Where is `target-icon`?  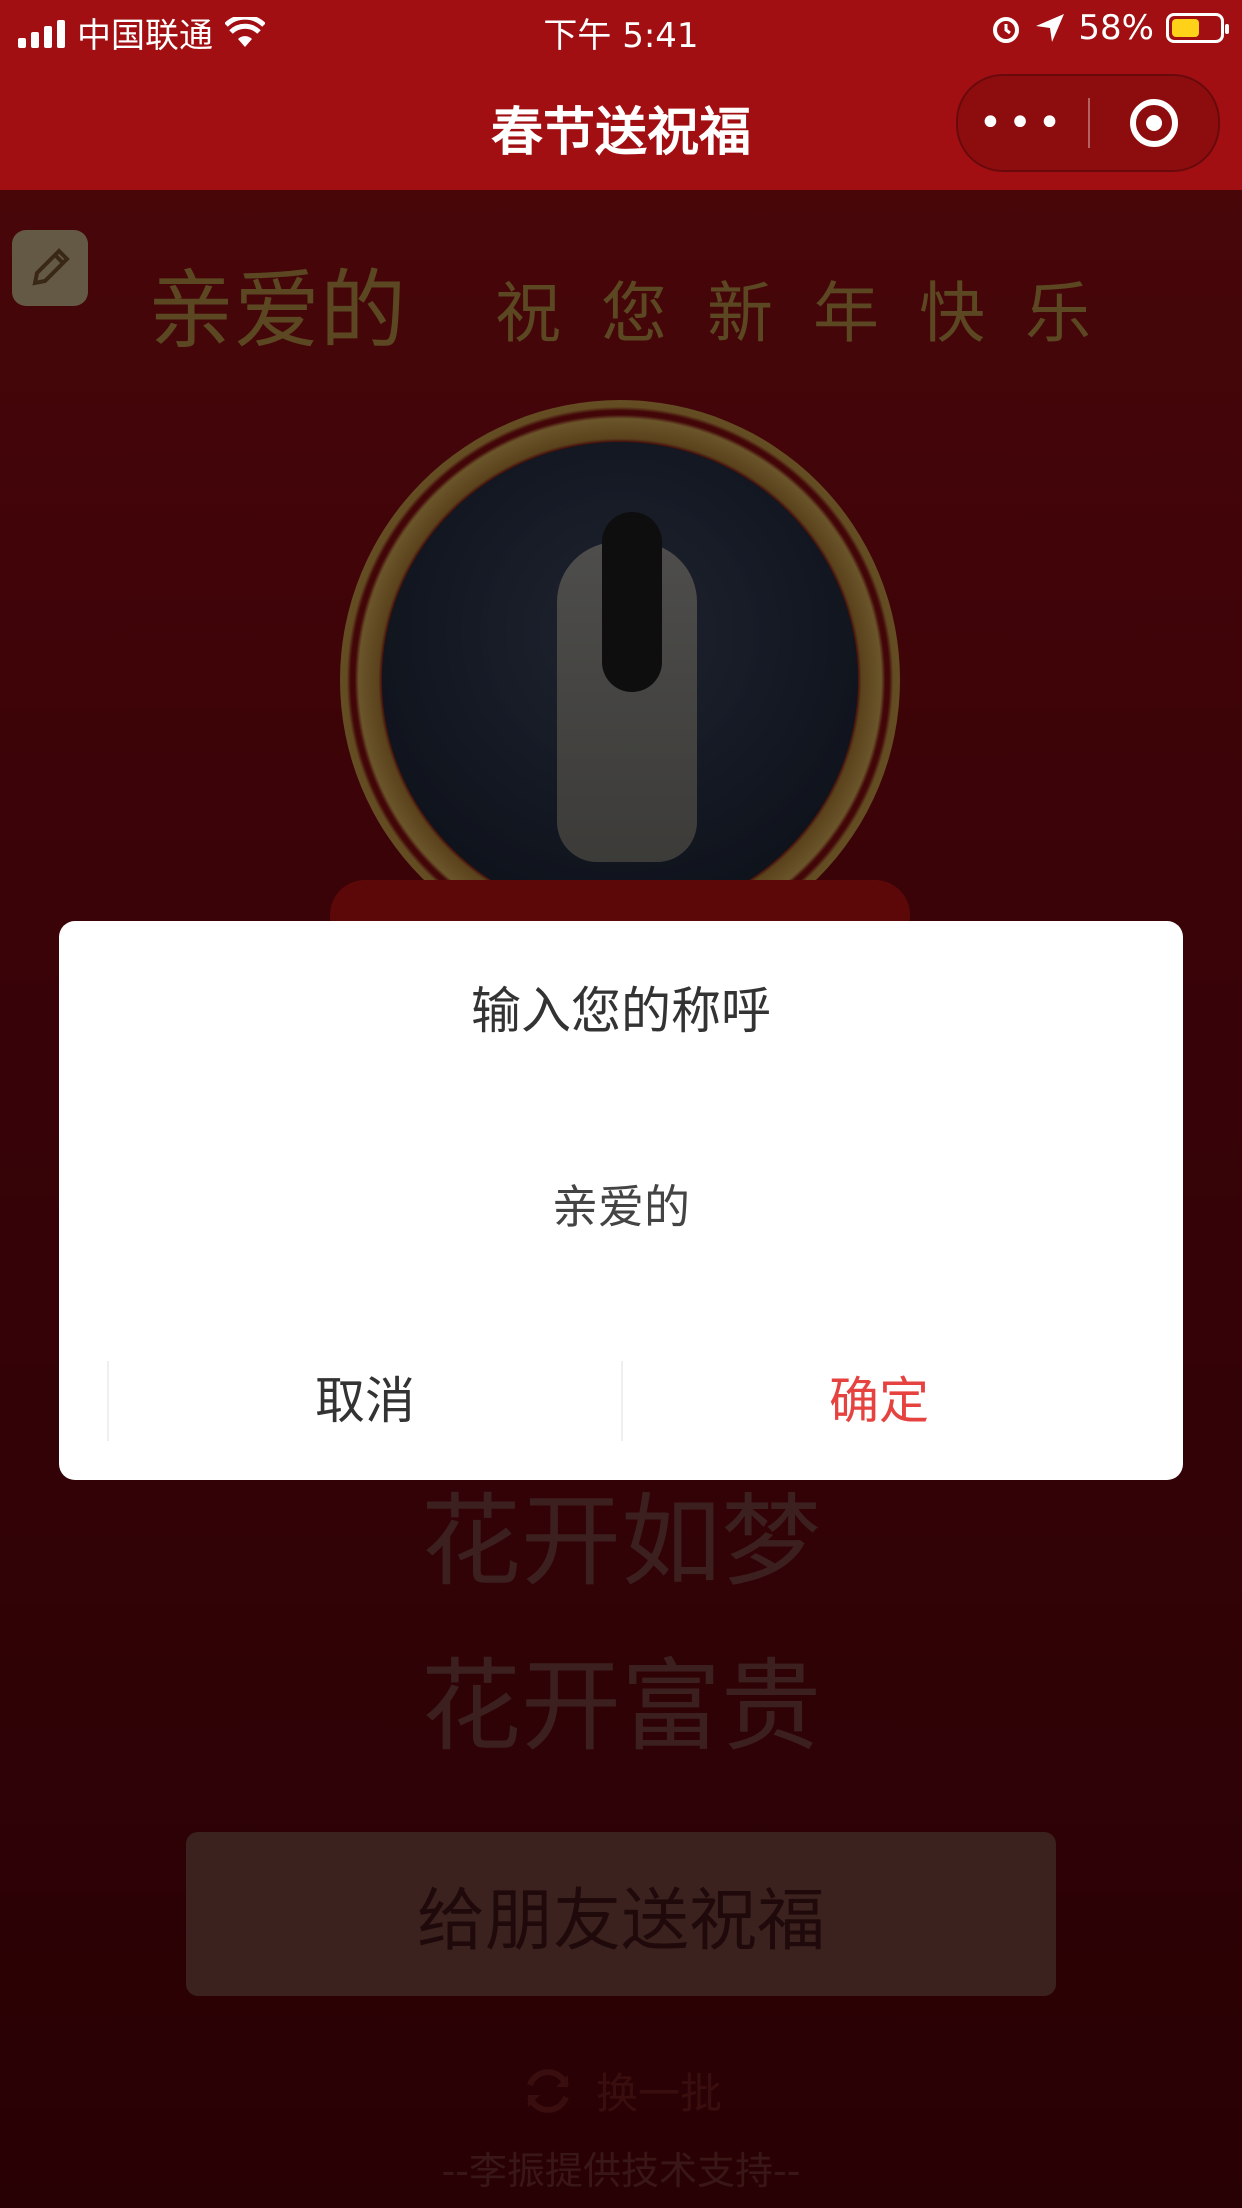 target-icon is located at coordinates (1154, 123).